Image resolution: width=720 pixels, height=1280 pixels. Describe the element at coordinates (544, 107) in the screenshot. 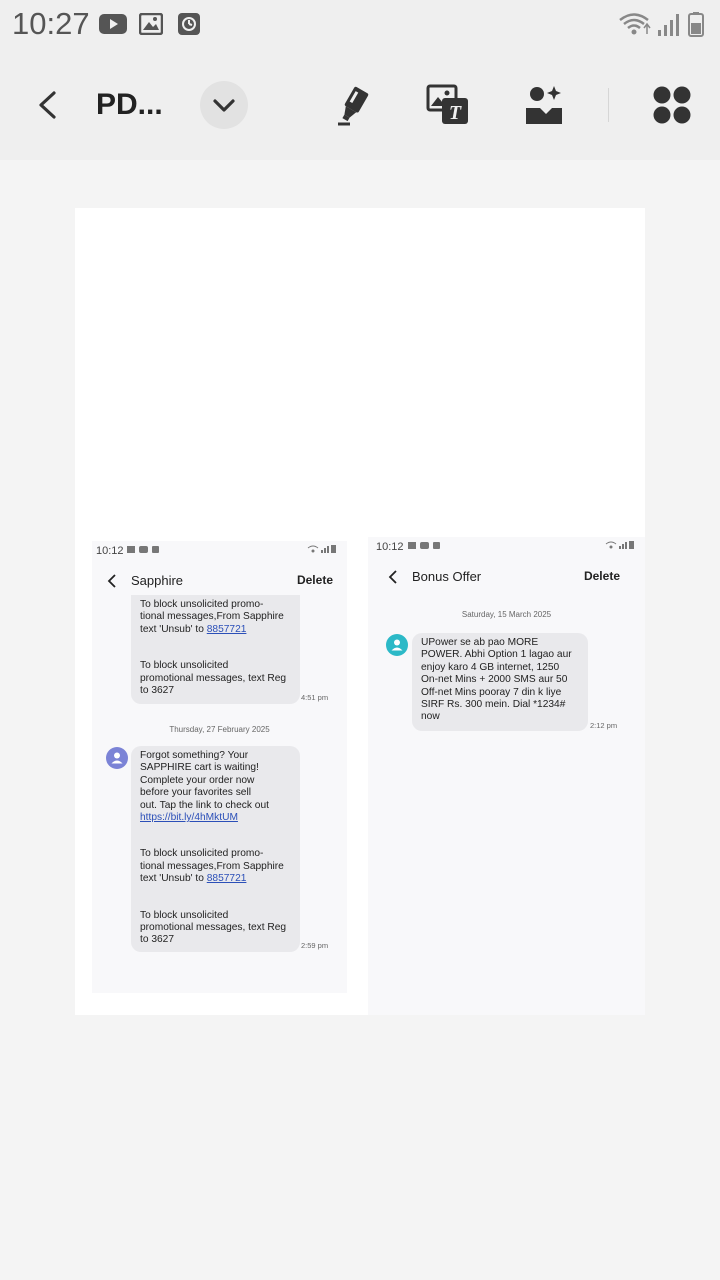

I see `ai-enhance-icon` at that location.